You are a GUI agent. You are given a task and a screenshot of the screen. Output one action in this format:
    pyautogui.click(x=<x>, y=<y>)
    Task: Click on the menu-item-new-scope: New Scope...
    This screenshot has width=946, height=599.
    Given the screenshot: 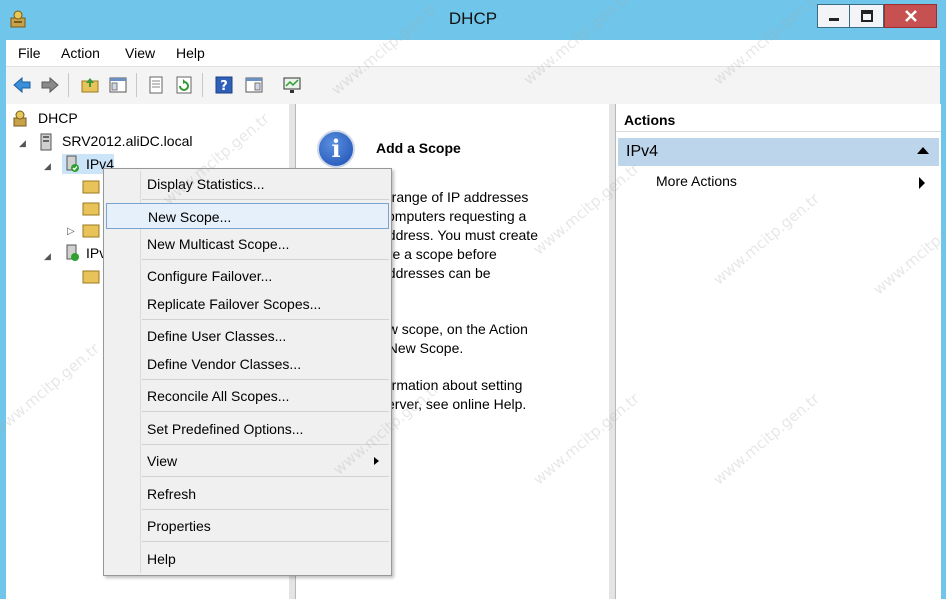 What is the action you would take?
    pyautogui.click(x=247, y=216)
    